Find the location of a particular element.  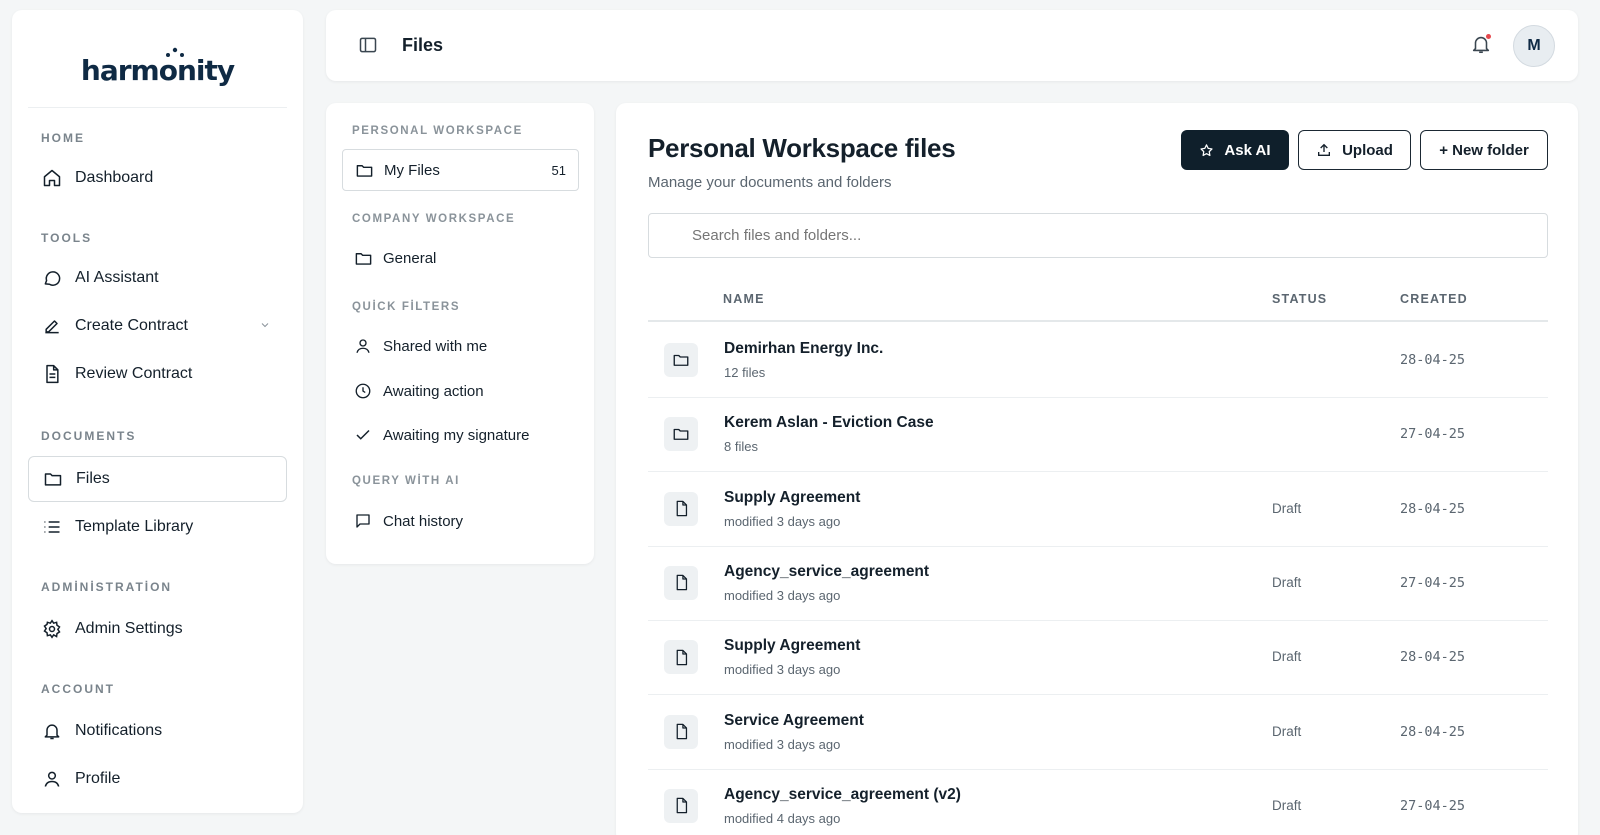

top-bar: Files M is located at coordinates (952, 45).